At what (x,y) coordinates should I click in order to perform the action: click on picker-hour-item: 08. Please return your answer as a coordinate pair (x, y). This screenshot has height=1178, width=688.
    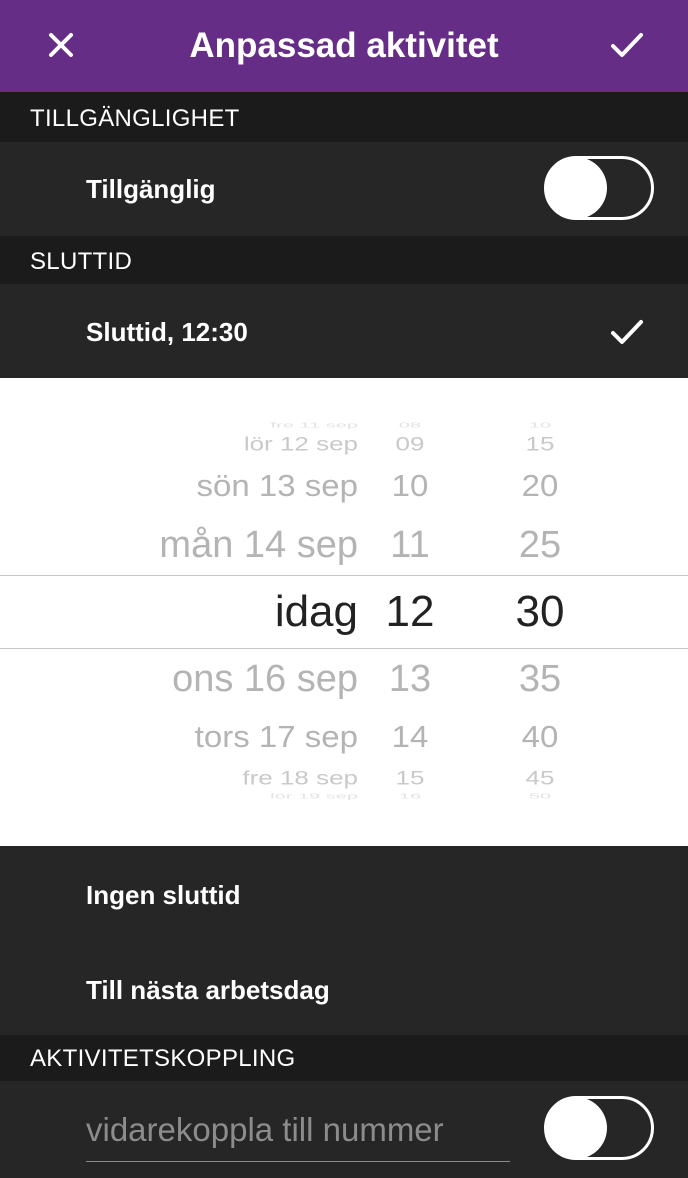
    Looking at the image, I should click on (410, 425).